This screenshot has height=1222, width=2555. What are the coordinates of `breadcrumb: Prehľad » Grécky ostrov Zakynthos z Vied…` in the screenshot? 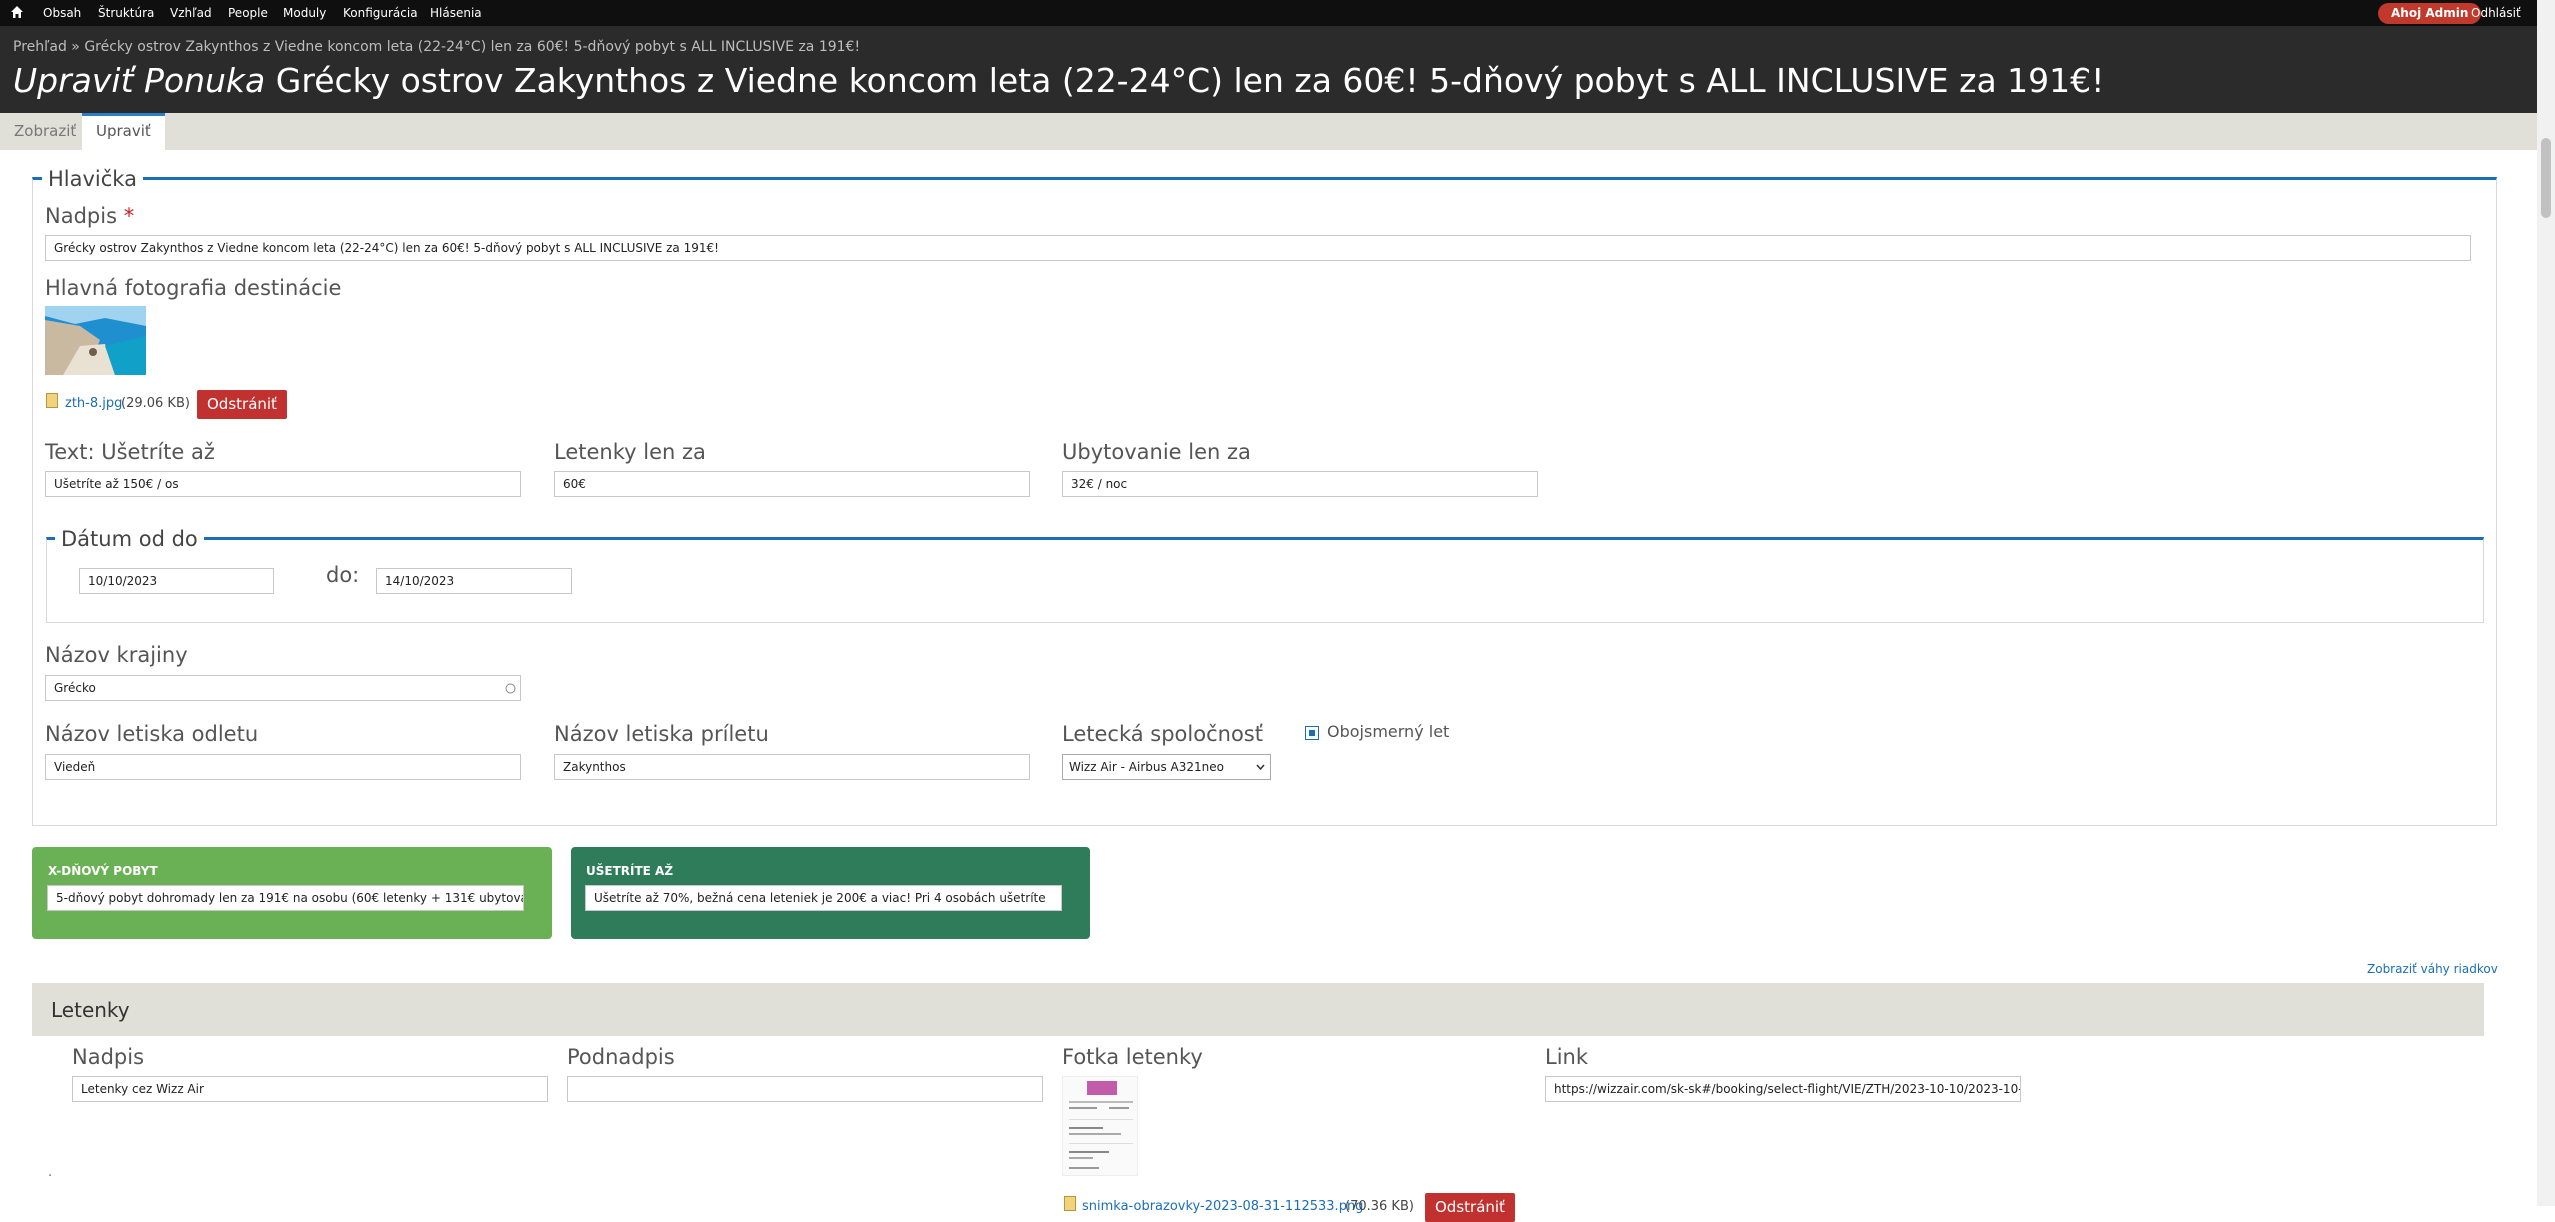 It's located at (436, 47).